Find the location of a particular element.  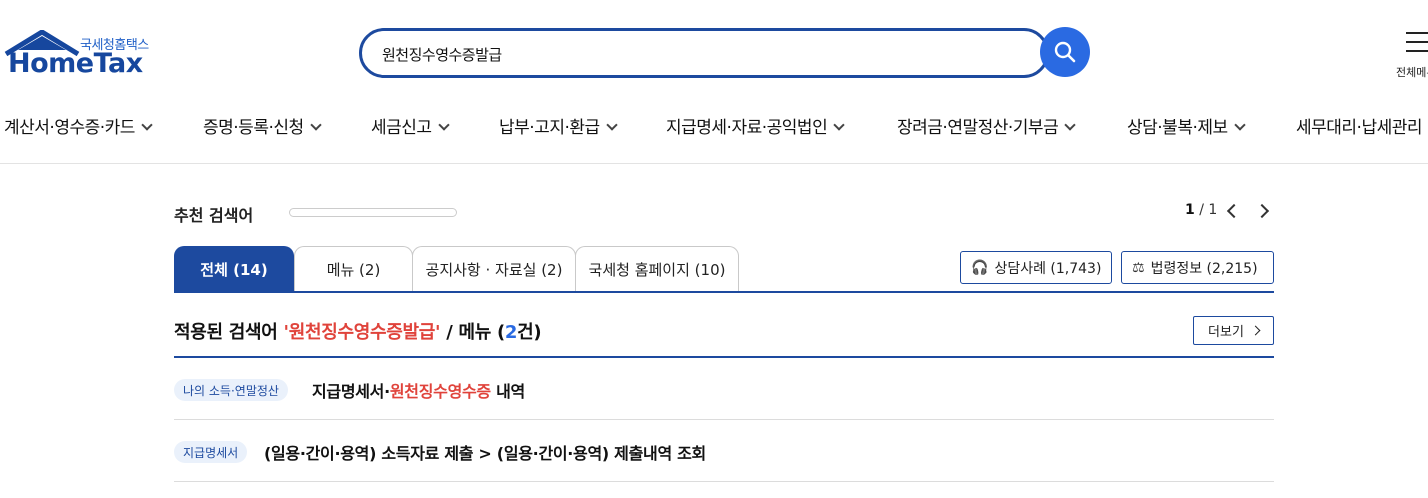

gnb-label: 납부·고지·환급 is located at coordinates (549, 128).